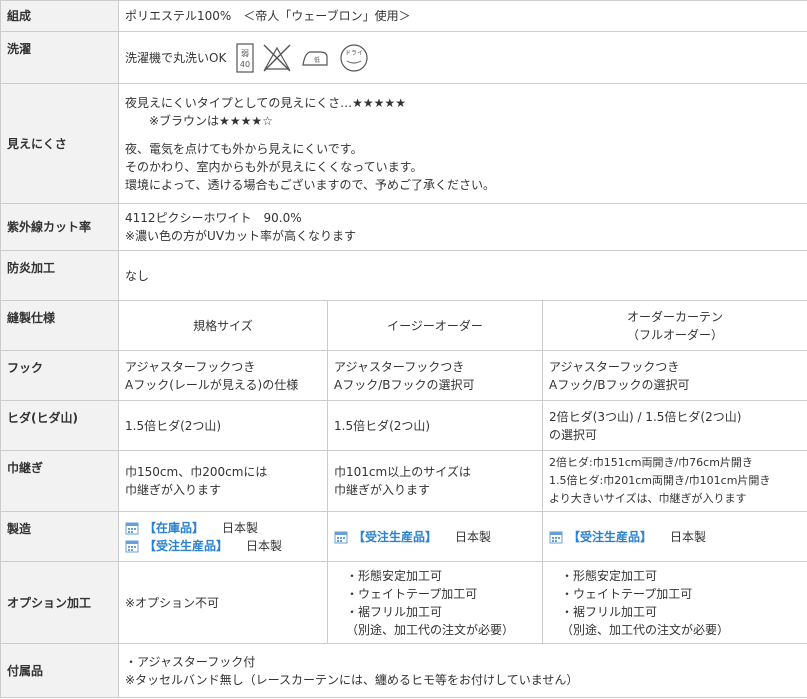 Image resolution: width=807 pixels, height=699 pixels. I want to click on manufacture-full-item: 【受注生産品】 日本製, so click(675, 537).